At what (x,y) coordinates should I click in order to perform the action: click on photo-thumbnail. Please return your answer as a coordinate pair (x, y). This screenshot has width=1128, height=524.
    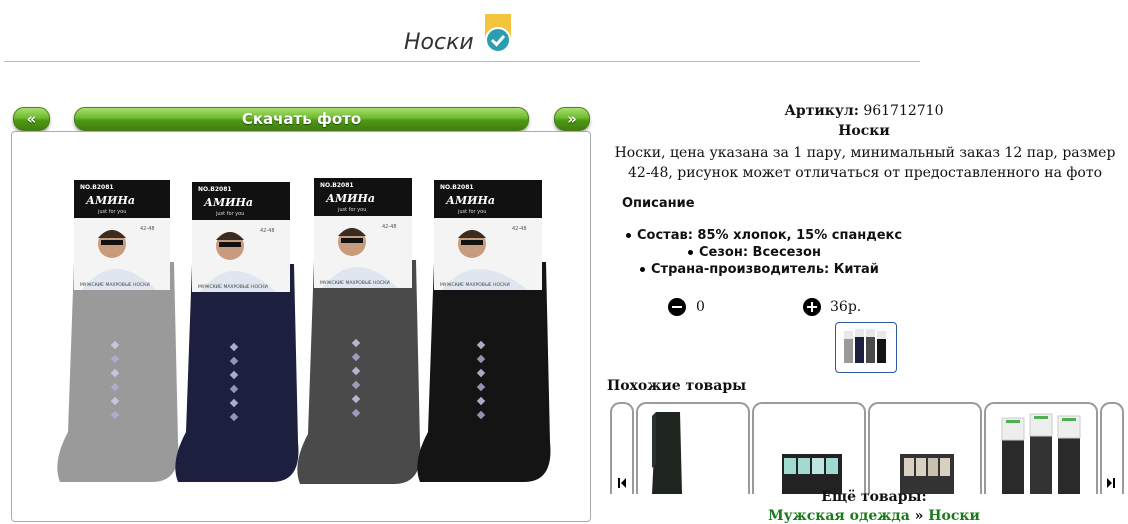
    Looking at the image, I should click on (866, 347).